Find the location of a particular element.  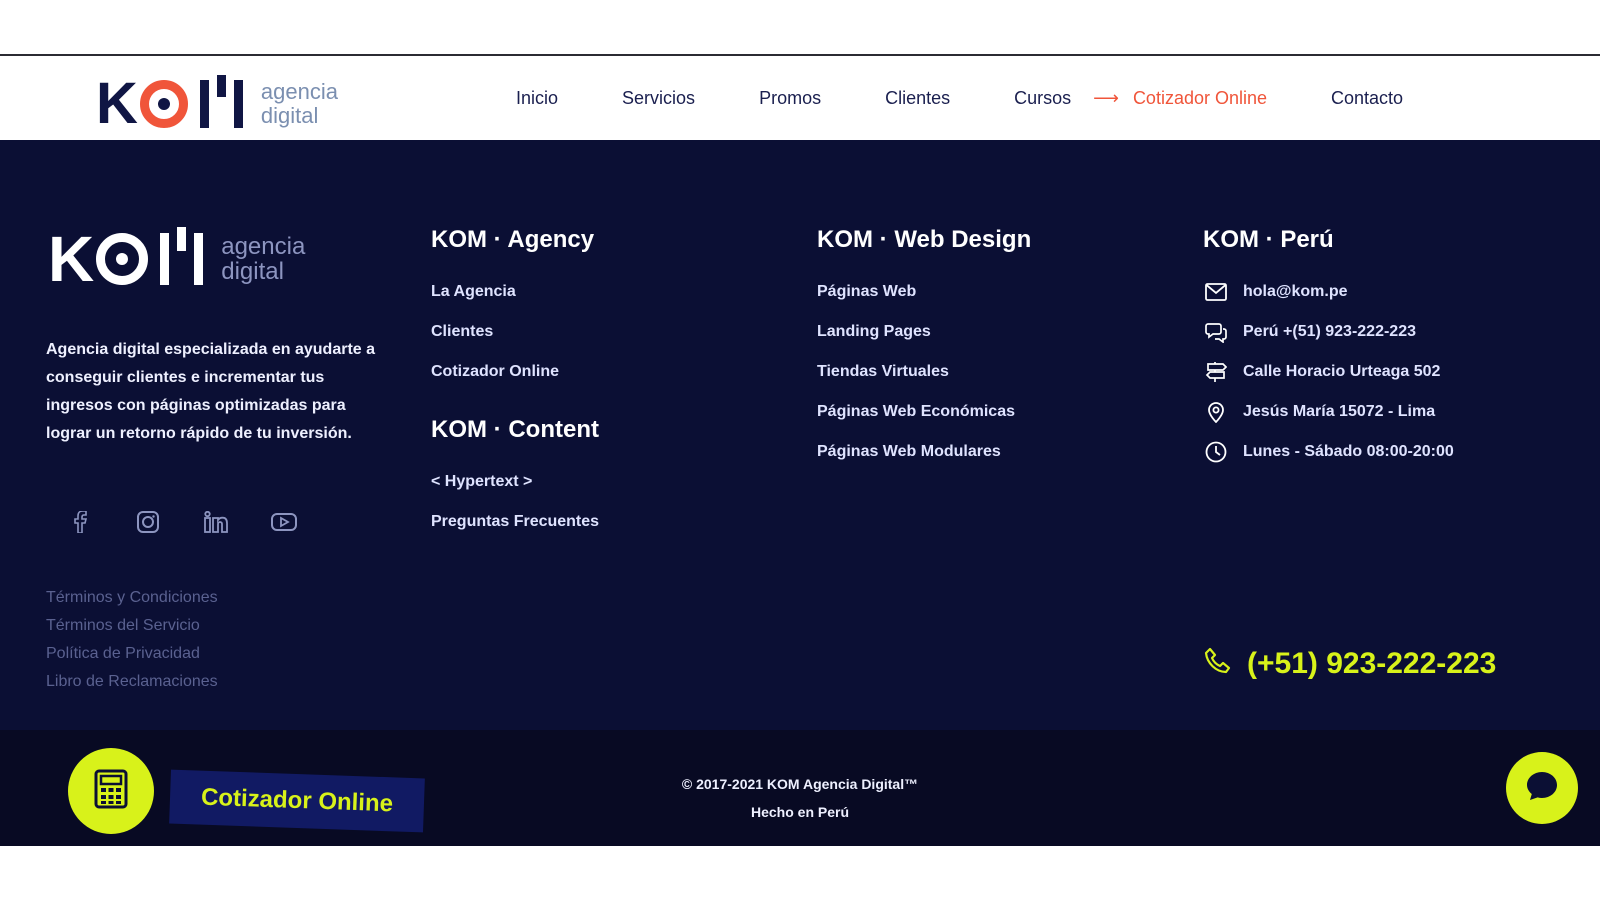

chat-icon is located at coordinates (1542, 788).